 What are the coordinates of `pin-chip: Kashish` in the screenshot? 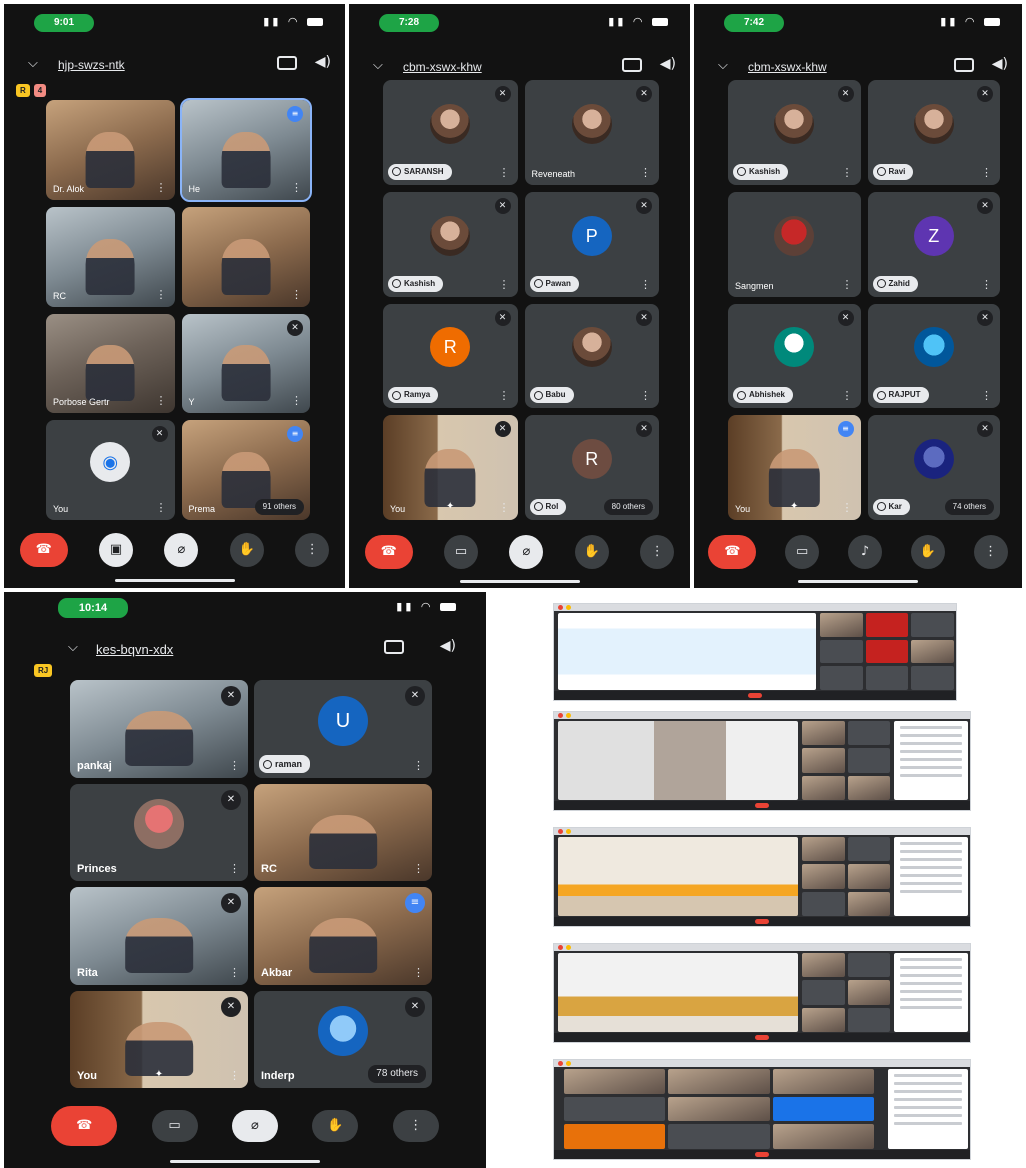 It's located at (416, 283).